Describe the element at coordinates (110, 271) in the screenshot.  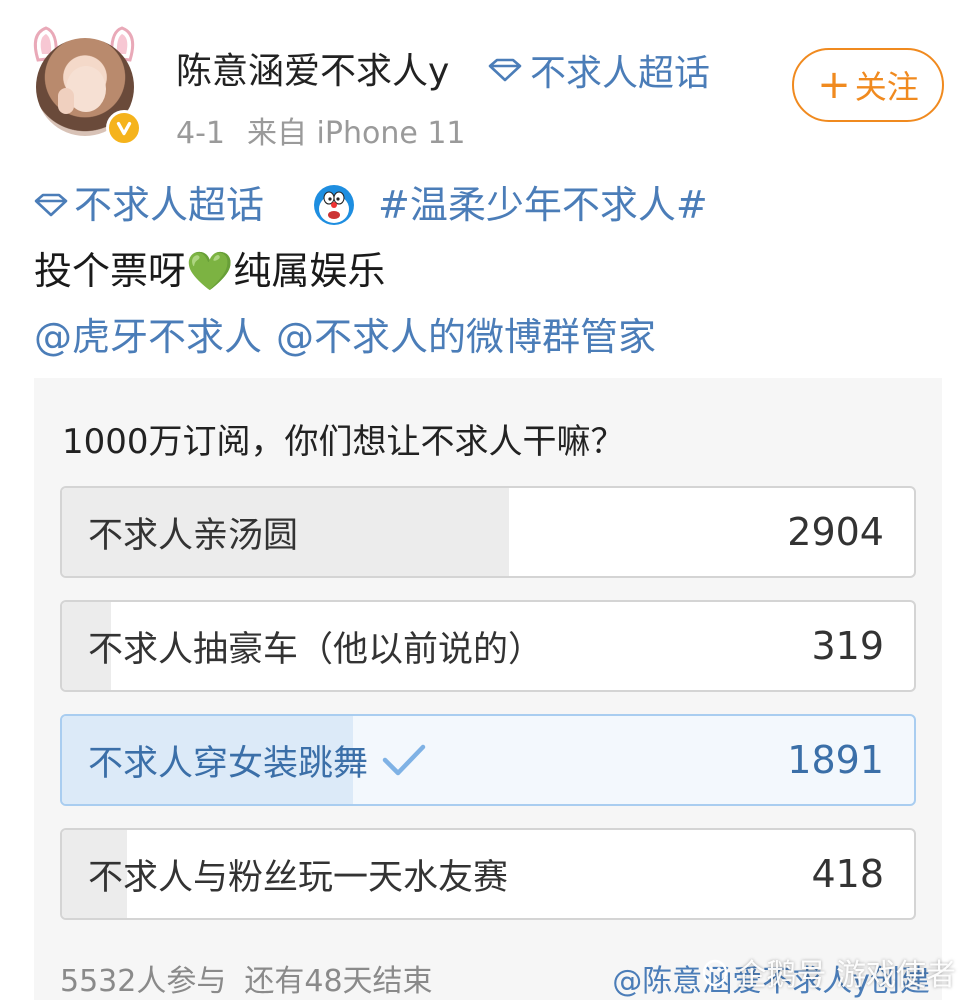
I see `post-text-1: 投个票呀` at that location.